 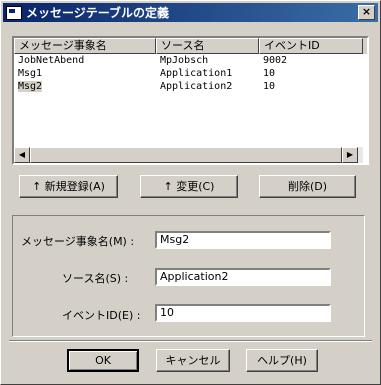 What do you see at coordinates (282, 360) in the screenshot?
I see `help-button: ヘルプ(H)` at bounding box center [282, 360].